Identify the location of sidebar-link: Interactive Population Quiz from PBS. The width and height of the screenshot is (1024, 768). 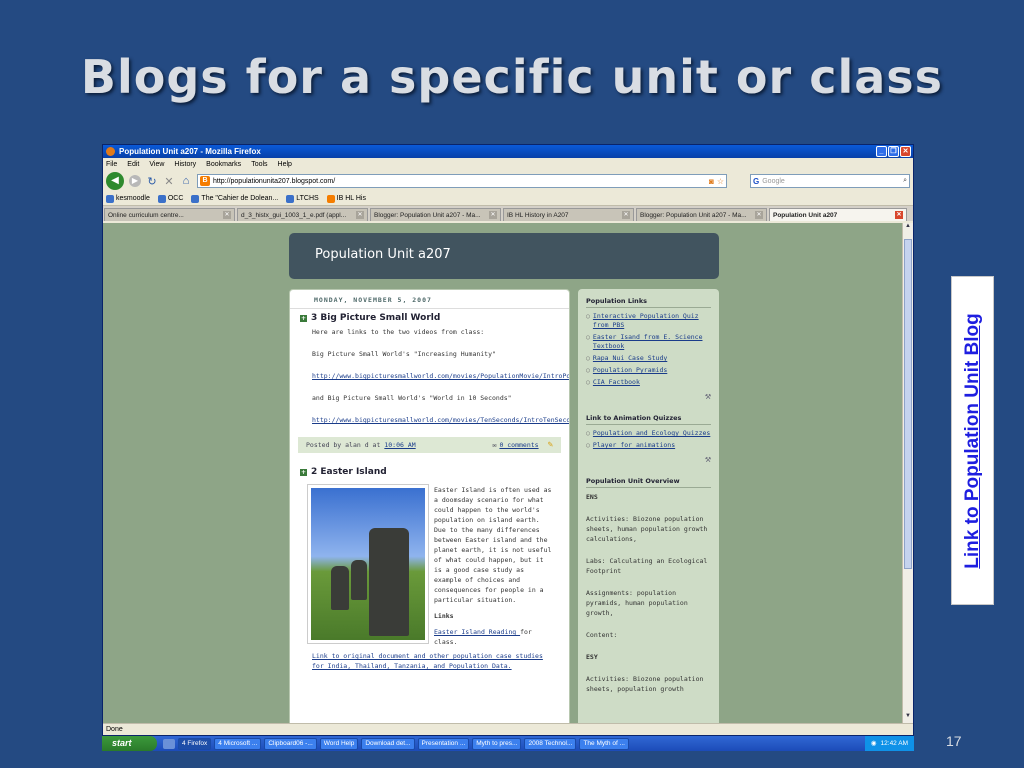
(652, 321).